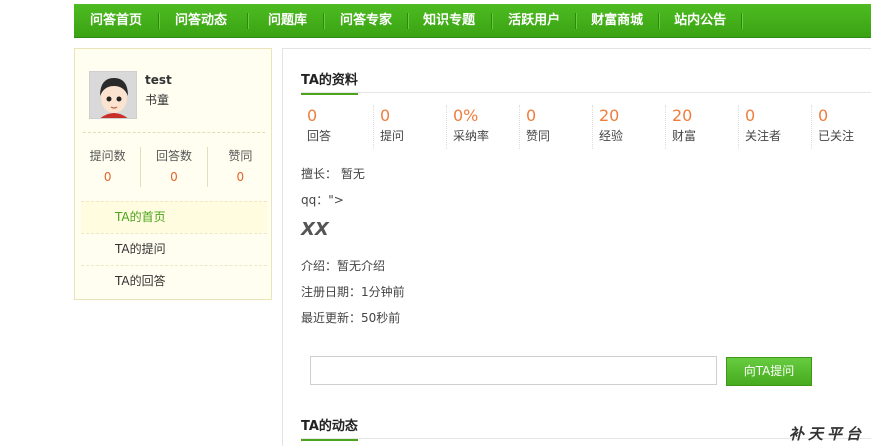 The image size is (871, 446). Describe the element at coordinates (174, 132) in the screenshot. I see `divider` at that location.